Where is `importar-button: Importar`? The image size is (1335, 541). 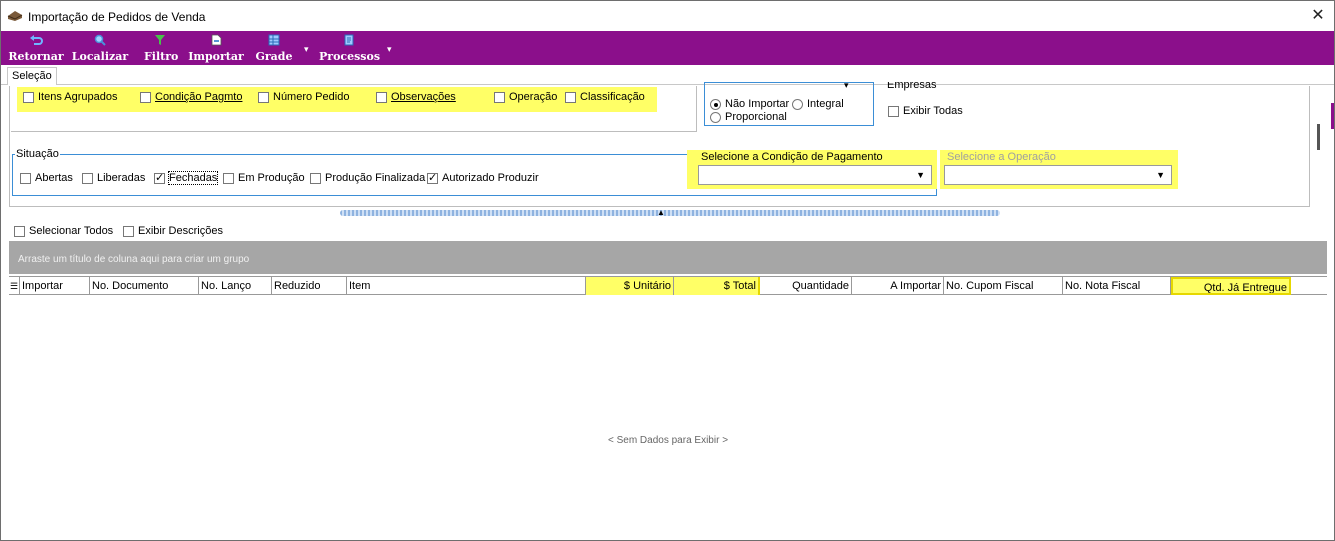
importar-button: Importar is located at coordinates (216, 48).